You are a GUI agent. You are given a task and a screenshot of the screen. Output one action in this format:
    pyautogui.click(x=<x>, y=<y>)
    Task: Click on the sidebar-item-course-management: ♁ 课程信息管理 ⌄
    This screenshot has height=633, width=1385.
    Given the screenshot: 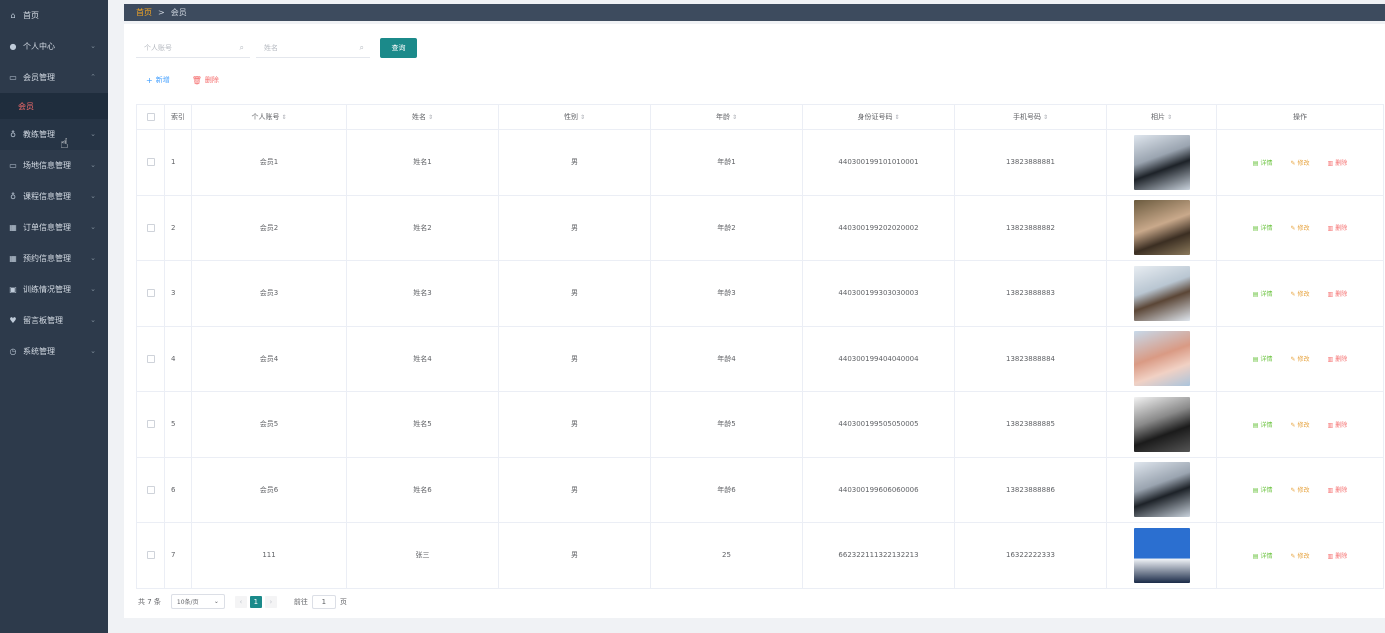 What is the action you would take?
    pyautogui.click(x=54, y=196)
    